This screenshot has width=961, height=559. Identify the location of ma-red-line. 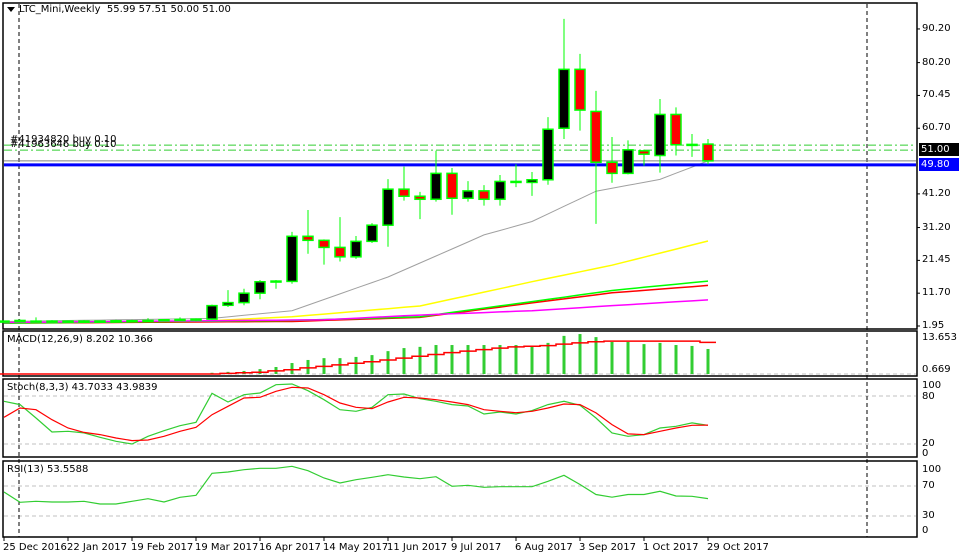
(356, 304).